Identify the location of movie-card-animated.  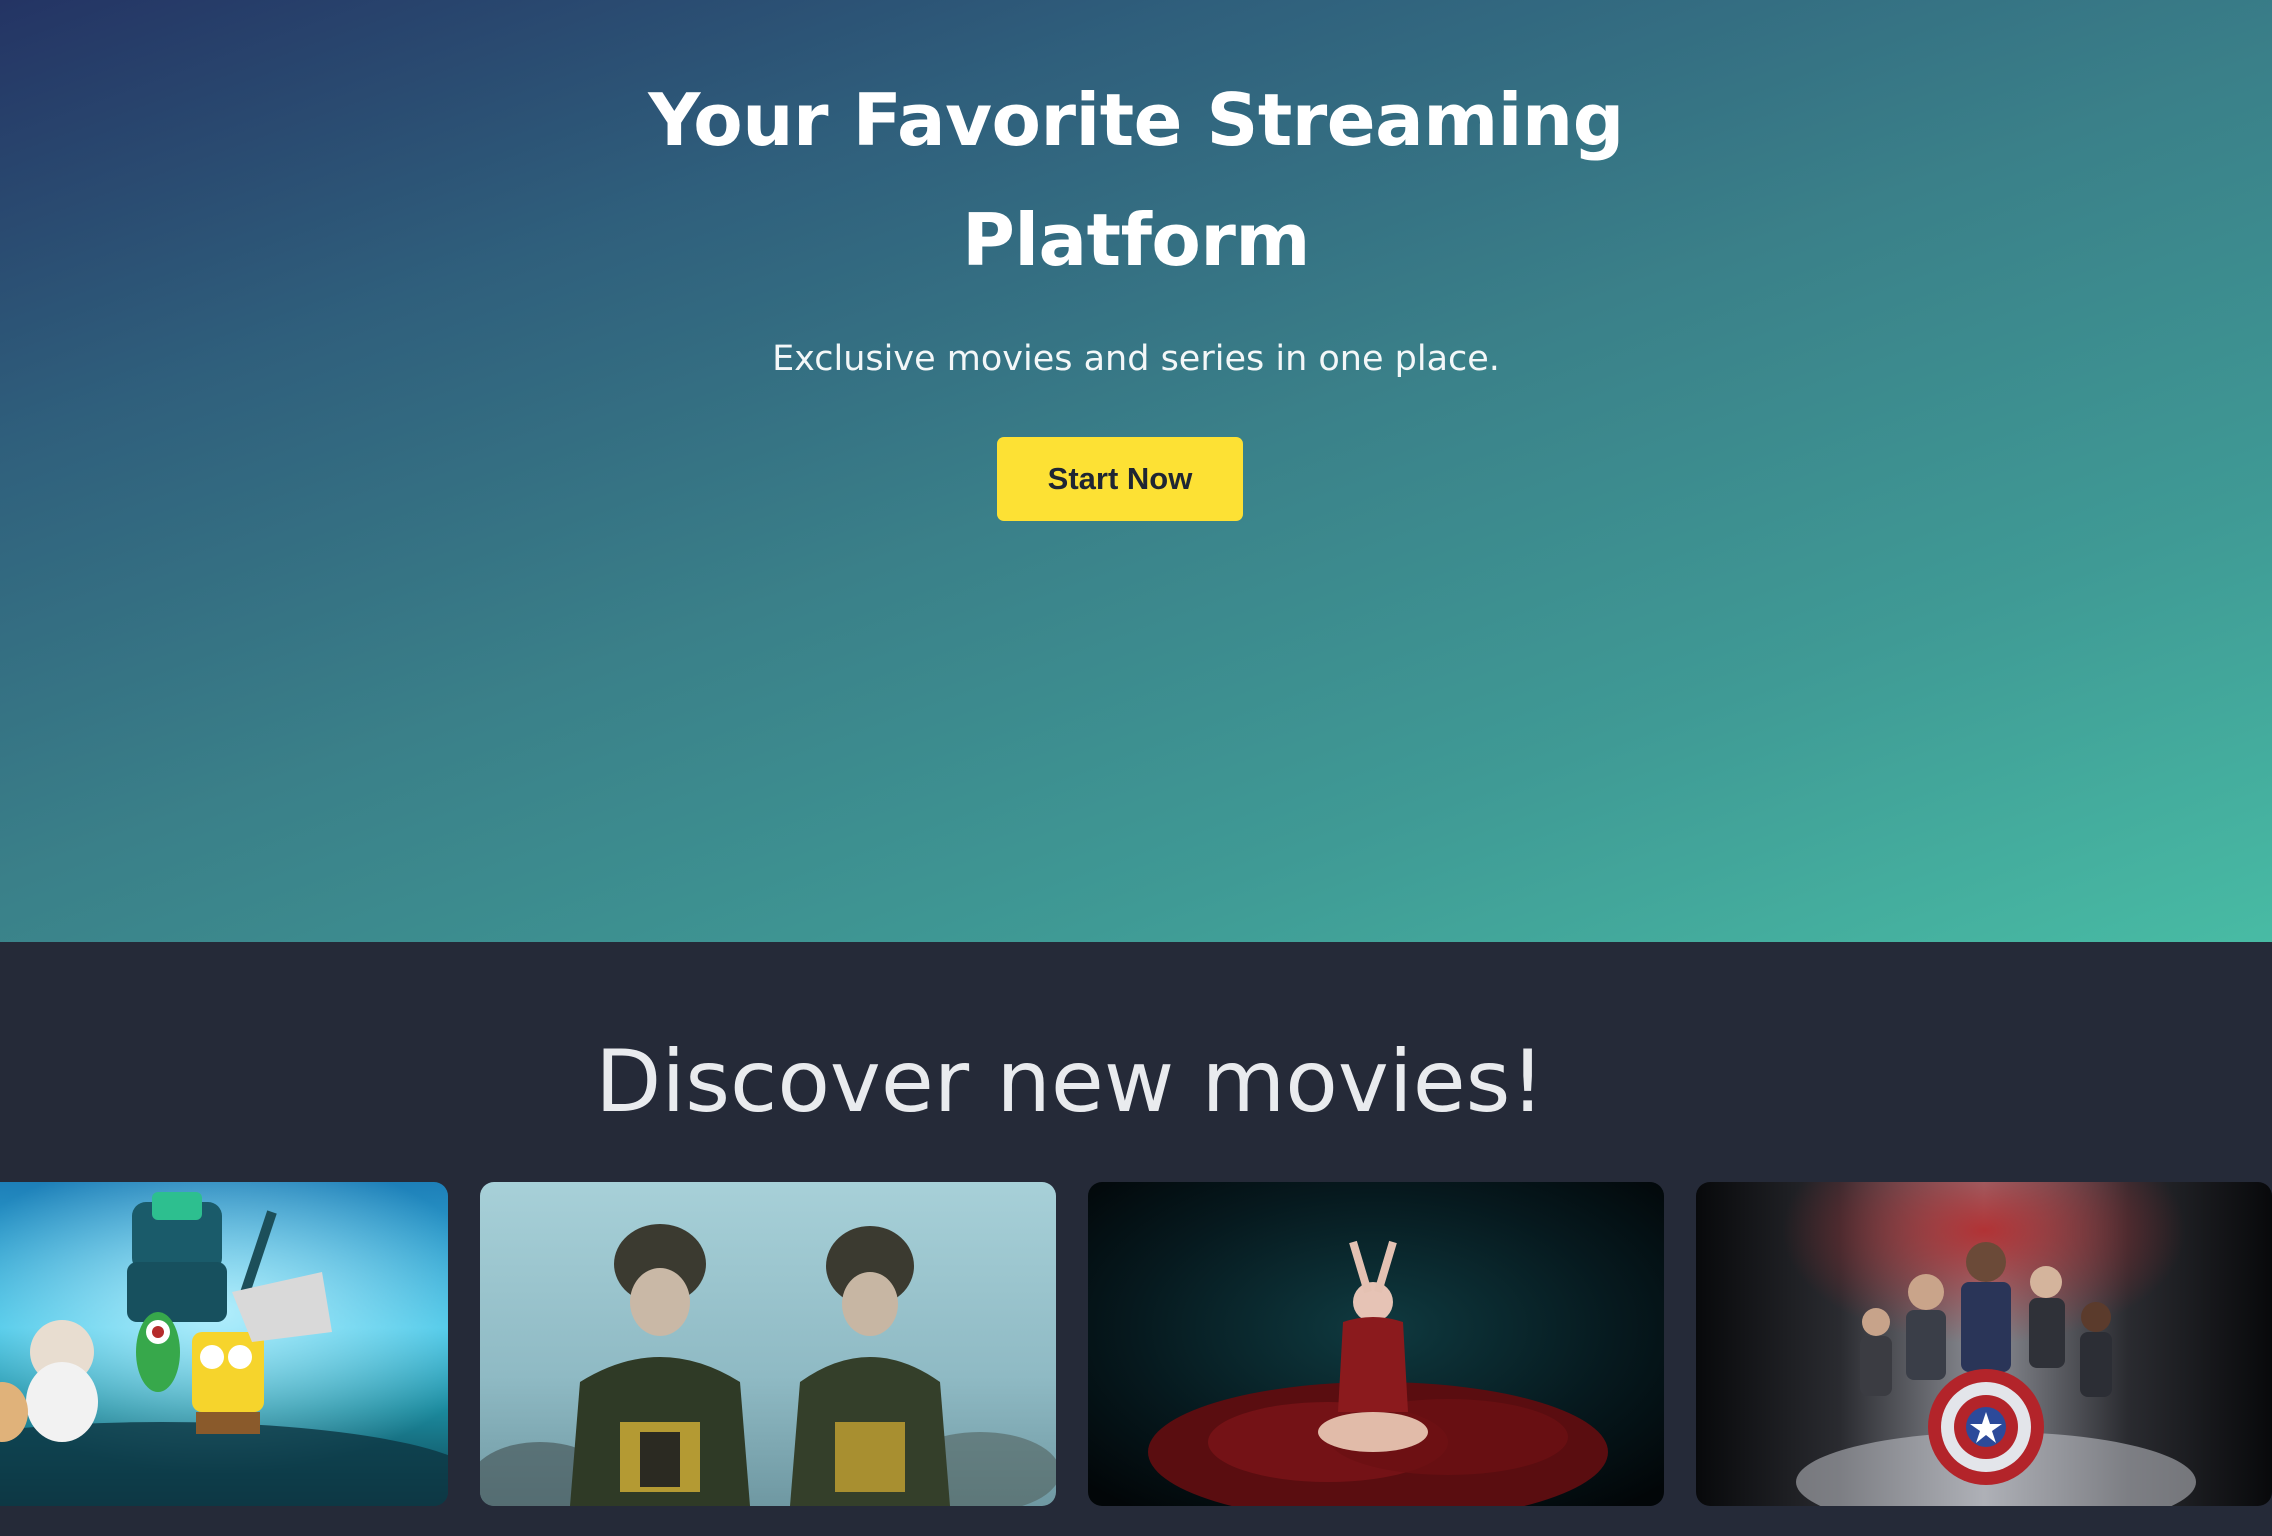
(224, 1344).